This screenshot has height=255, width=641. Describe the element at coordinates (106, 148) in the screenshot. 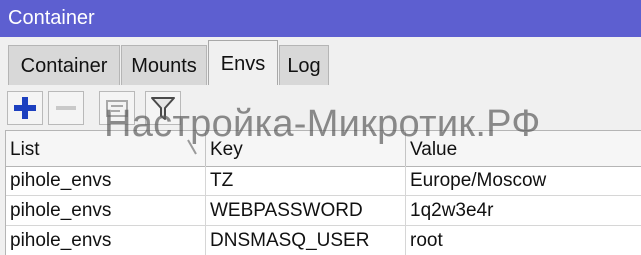

I see `column-header-list: List` at that location.